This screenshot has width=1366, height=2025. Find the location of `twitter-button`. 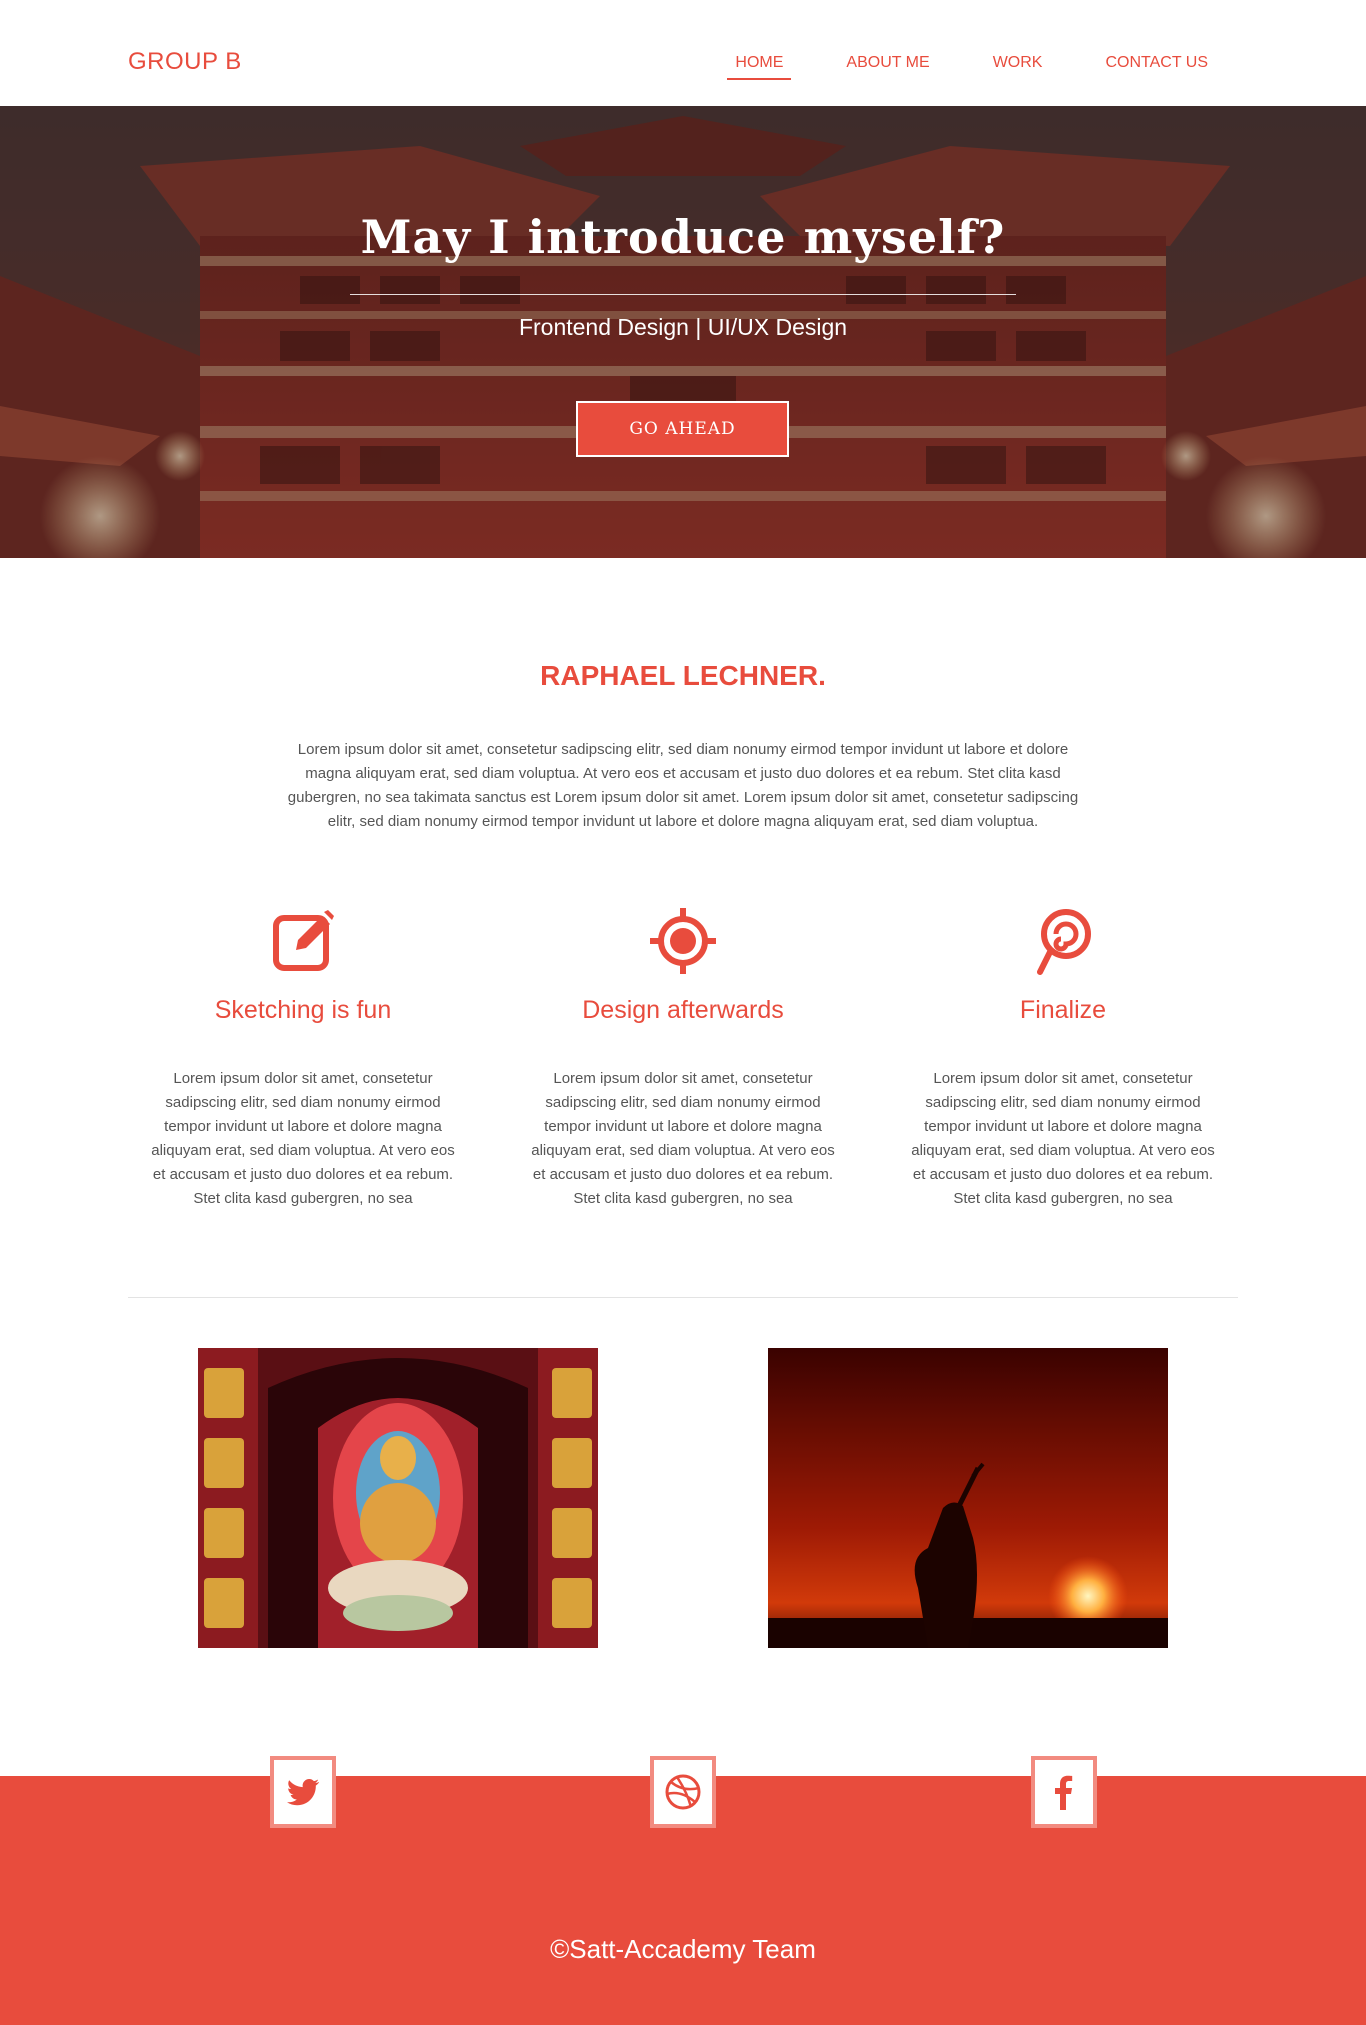

twitter-button is located at coordinates (303, 1792).